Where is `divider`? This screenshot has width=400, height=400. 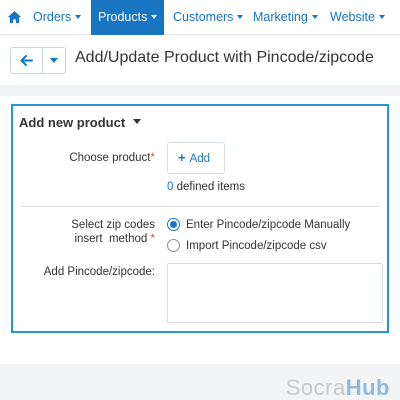 divider is located at coordinates (201, 206).